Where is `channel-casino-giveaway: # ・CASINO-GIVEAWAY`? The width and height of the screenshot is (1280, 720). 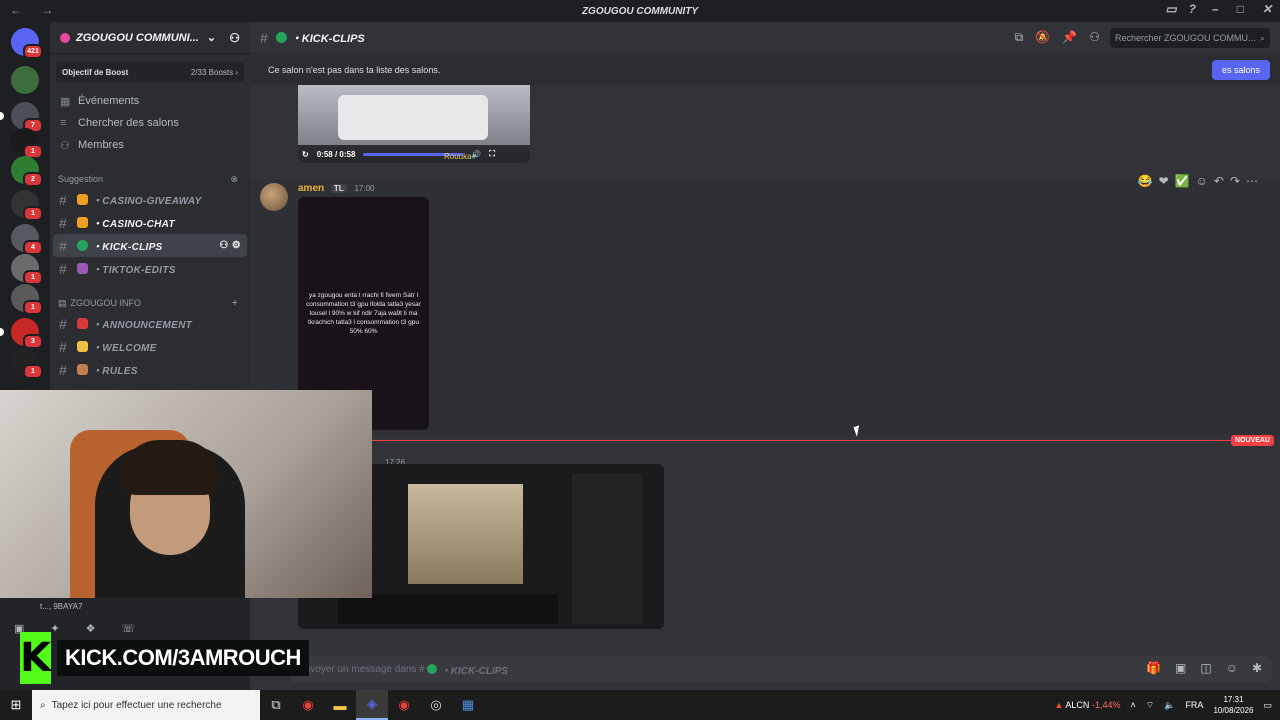 channel-casino-giveaway: # ・CASINO-GIVEAWAY is located at coordinates (150, 199).